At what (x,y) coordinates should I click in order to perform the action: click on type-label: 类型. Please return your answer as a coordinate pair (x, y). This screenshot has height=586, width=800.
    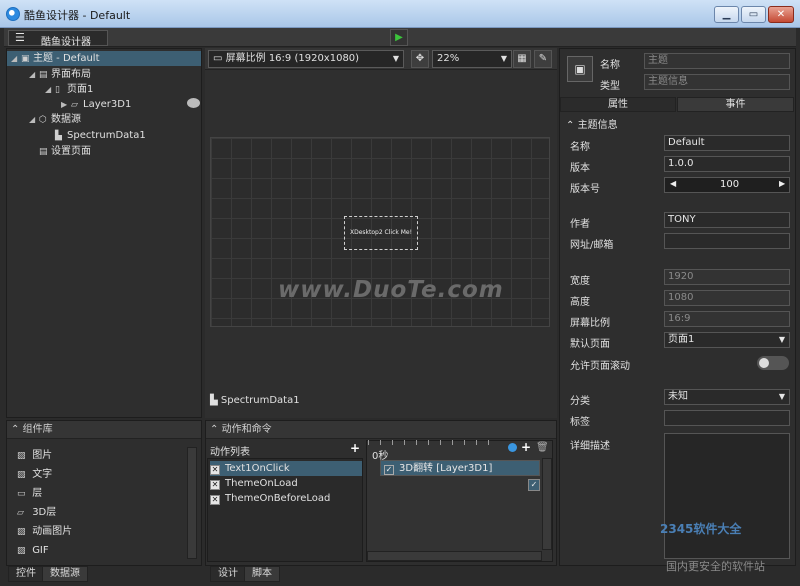
    Looking at the image, I should click on (610, 86).